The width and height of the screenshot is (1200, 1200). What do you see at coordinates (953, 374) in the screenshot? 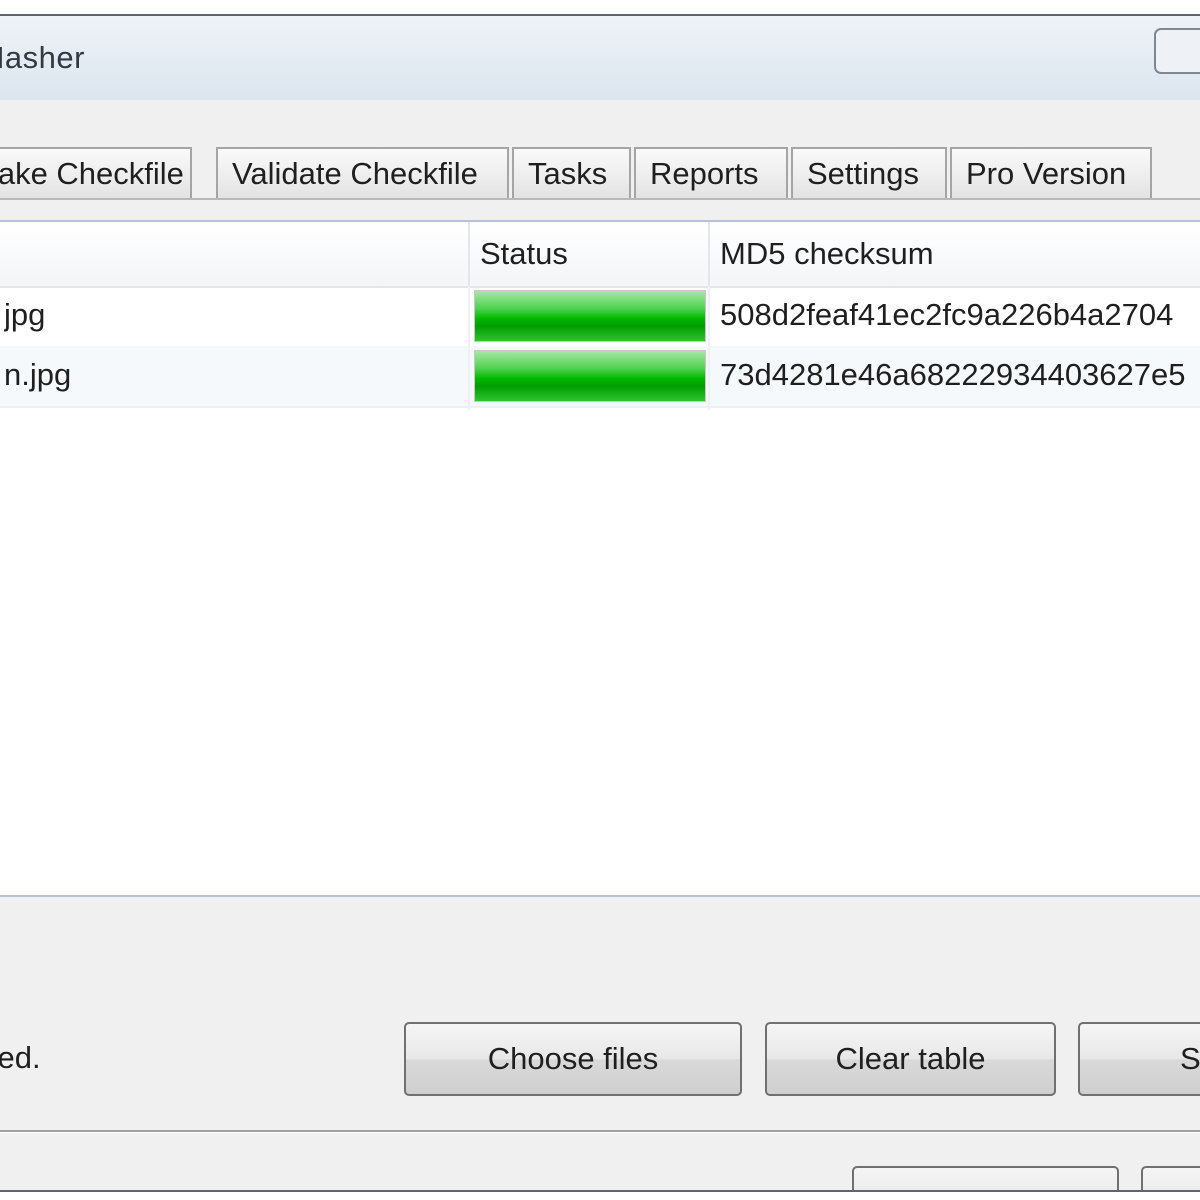
I see `md5-cell: 73d4281e46a68222934403627e5` at bounding box center [953, 374].